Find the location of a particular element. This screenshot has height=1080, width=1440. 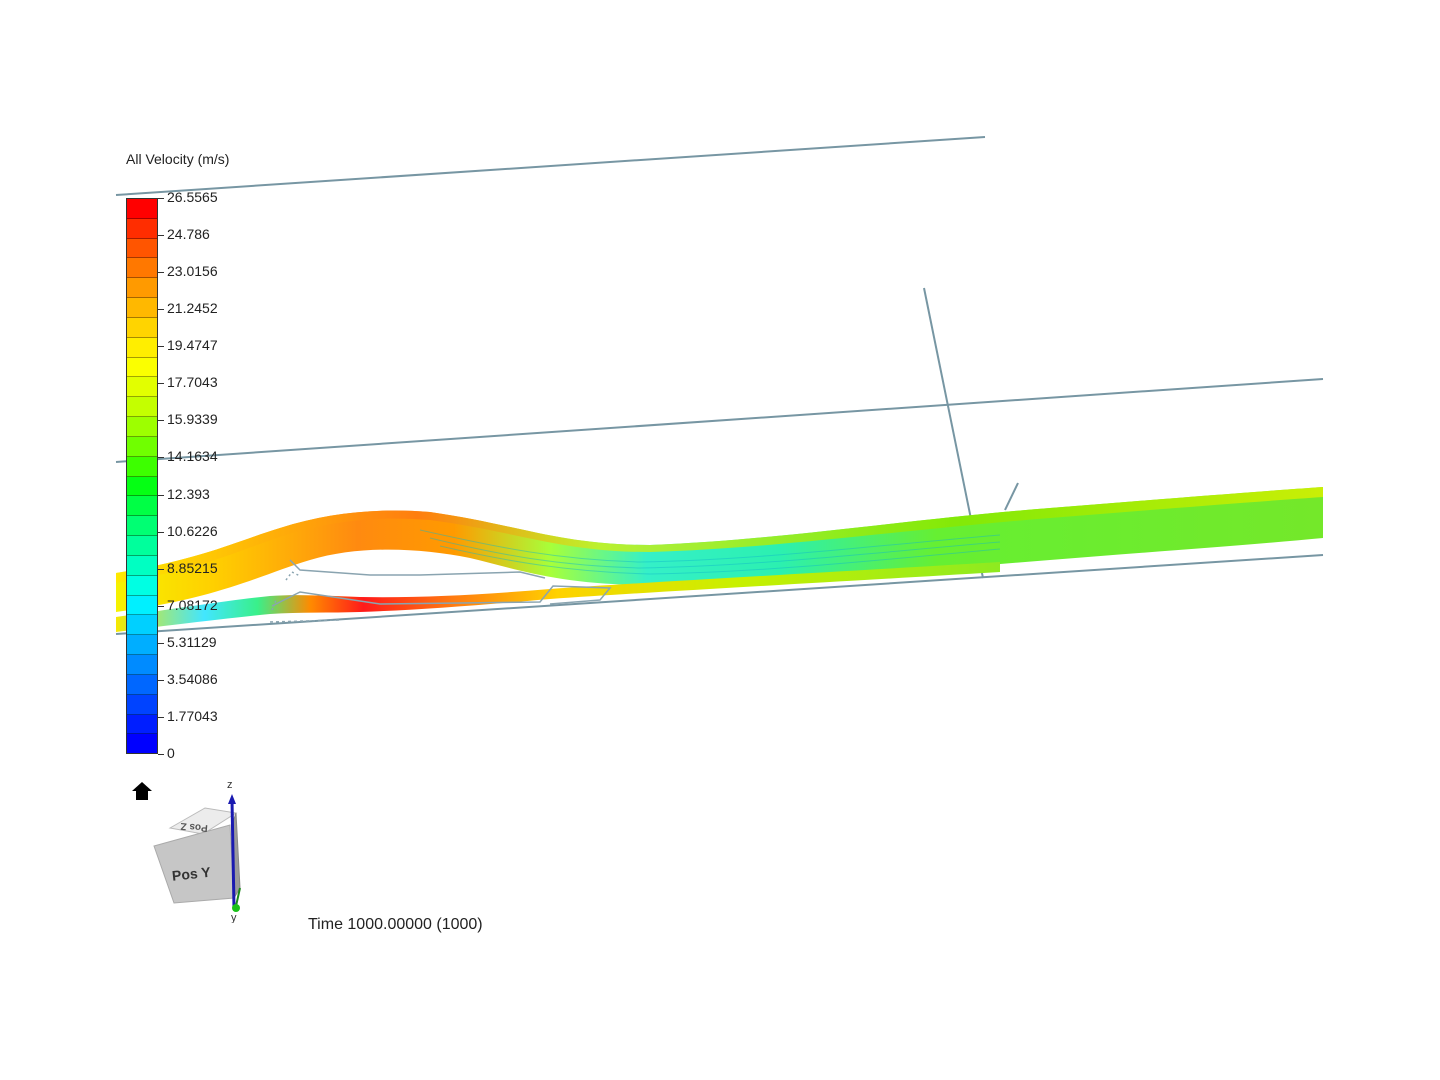

y-axis-point is located at coordinates (236, 908).